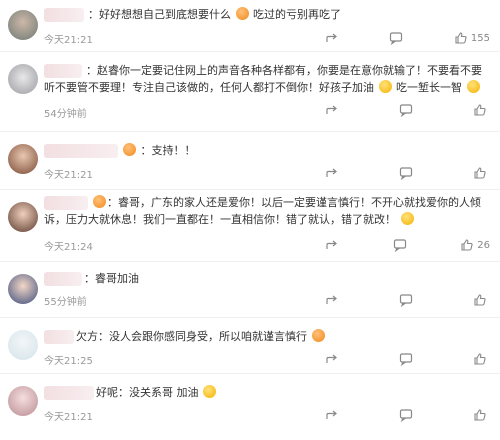 This screenshot has height=440, width=500. What do you see at coordinates (306, 150) in the screenshot?
I see `comment-text-line: ：支持！！` at bounding box center [306, 150].